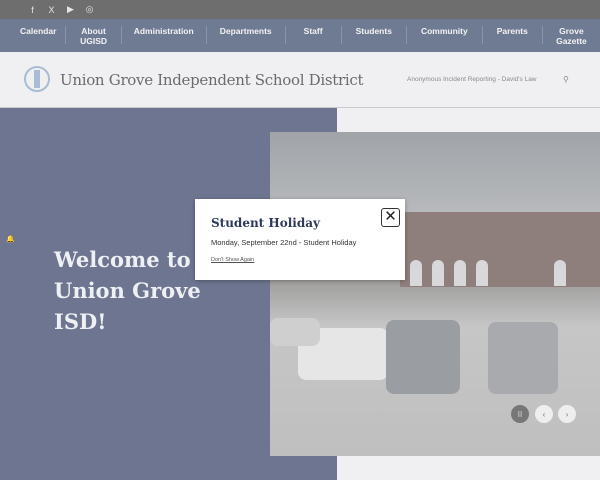 Image resolution: width=600 pixels, height=480 pixels. Describe the element at coordinates (520, 414) in the screenshot. I see `slider-pause-button: II` at that location.